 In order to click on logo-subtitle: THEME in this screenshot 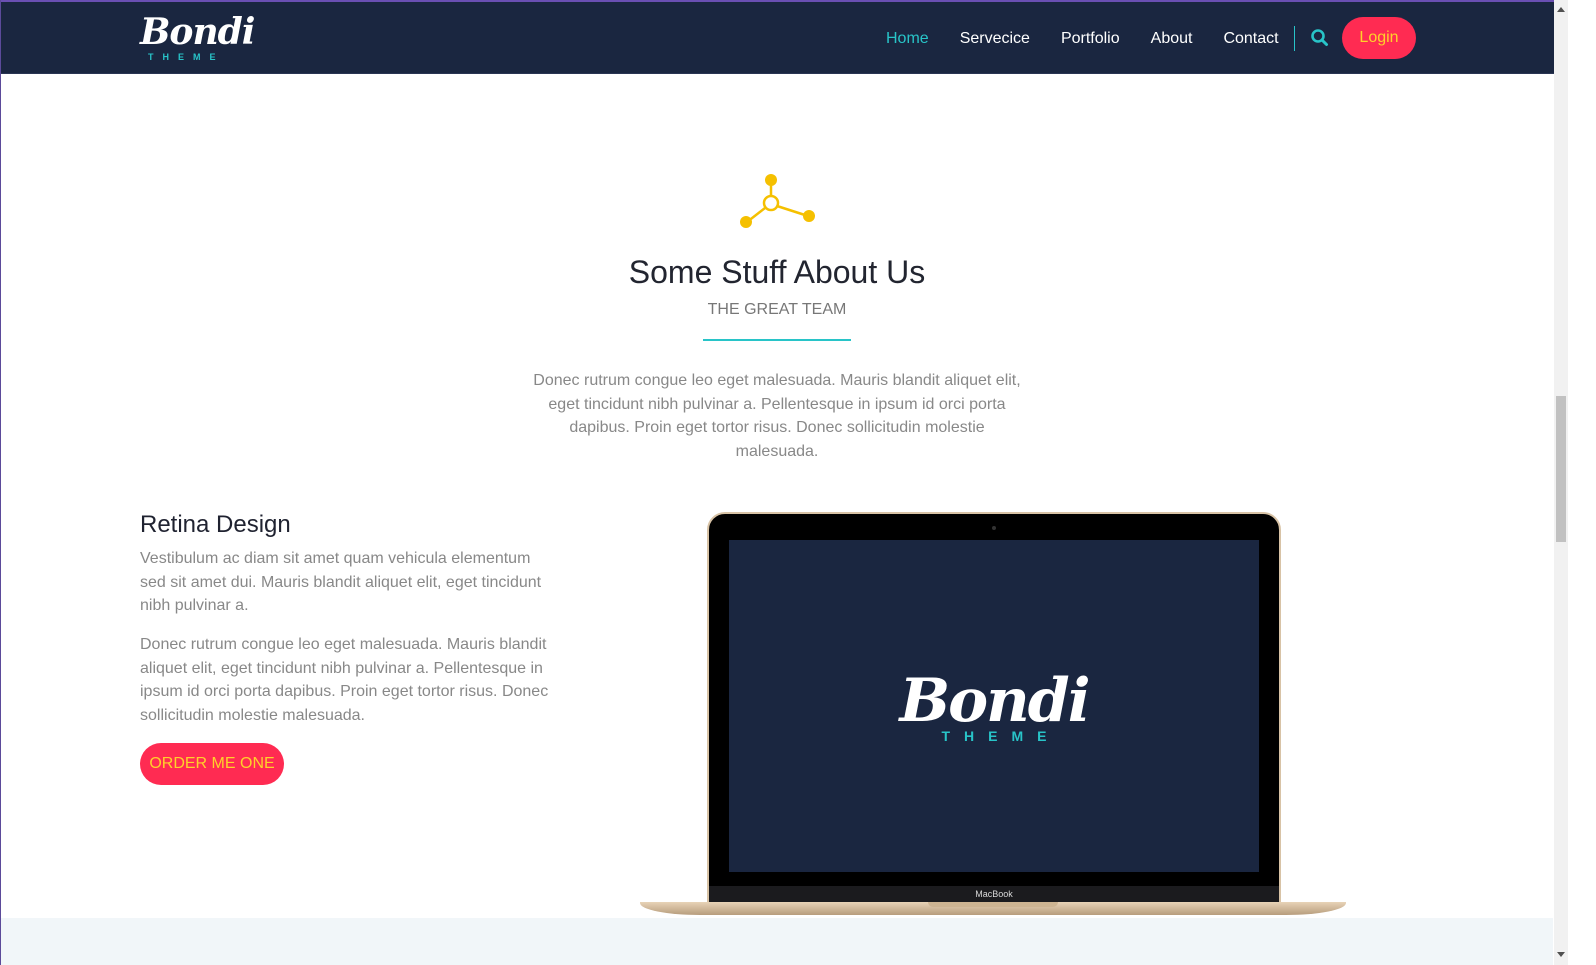, I will do `click(186, 57)`.